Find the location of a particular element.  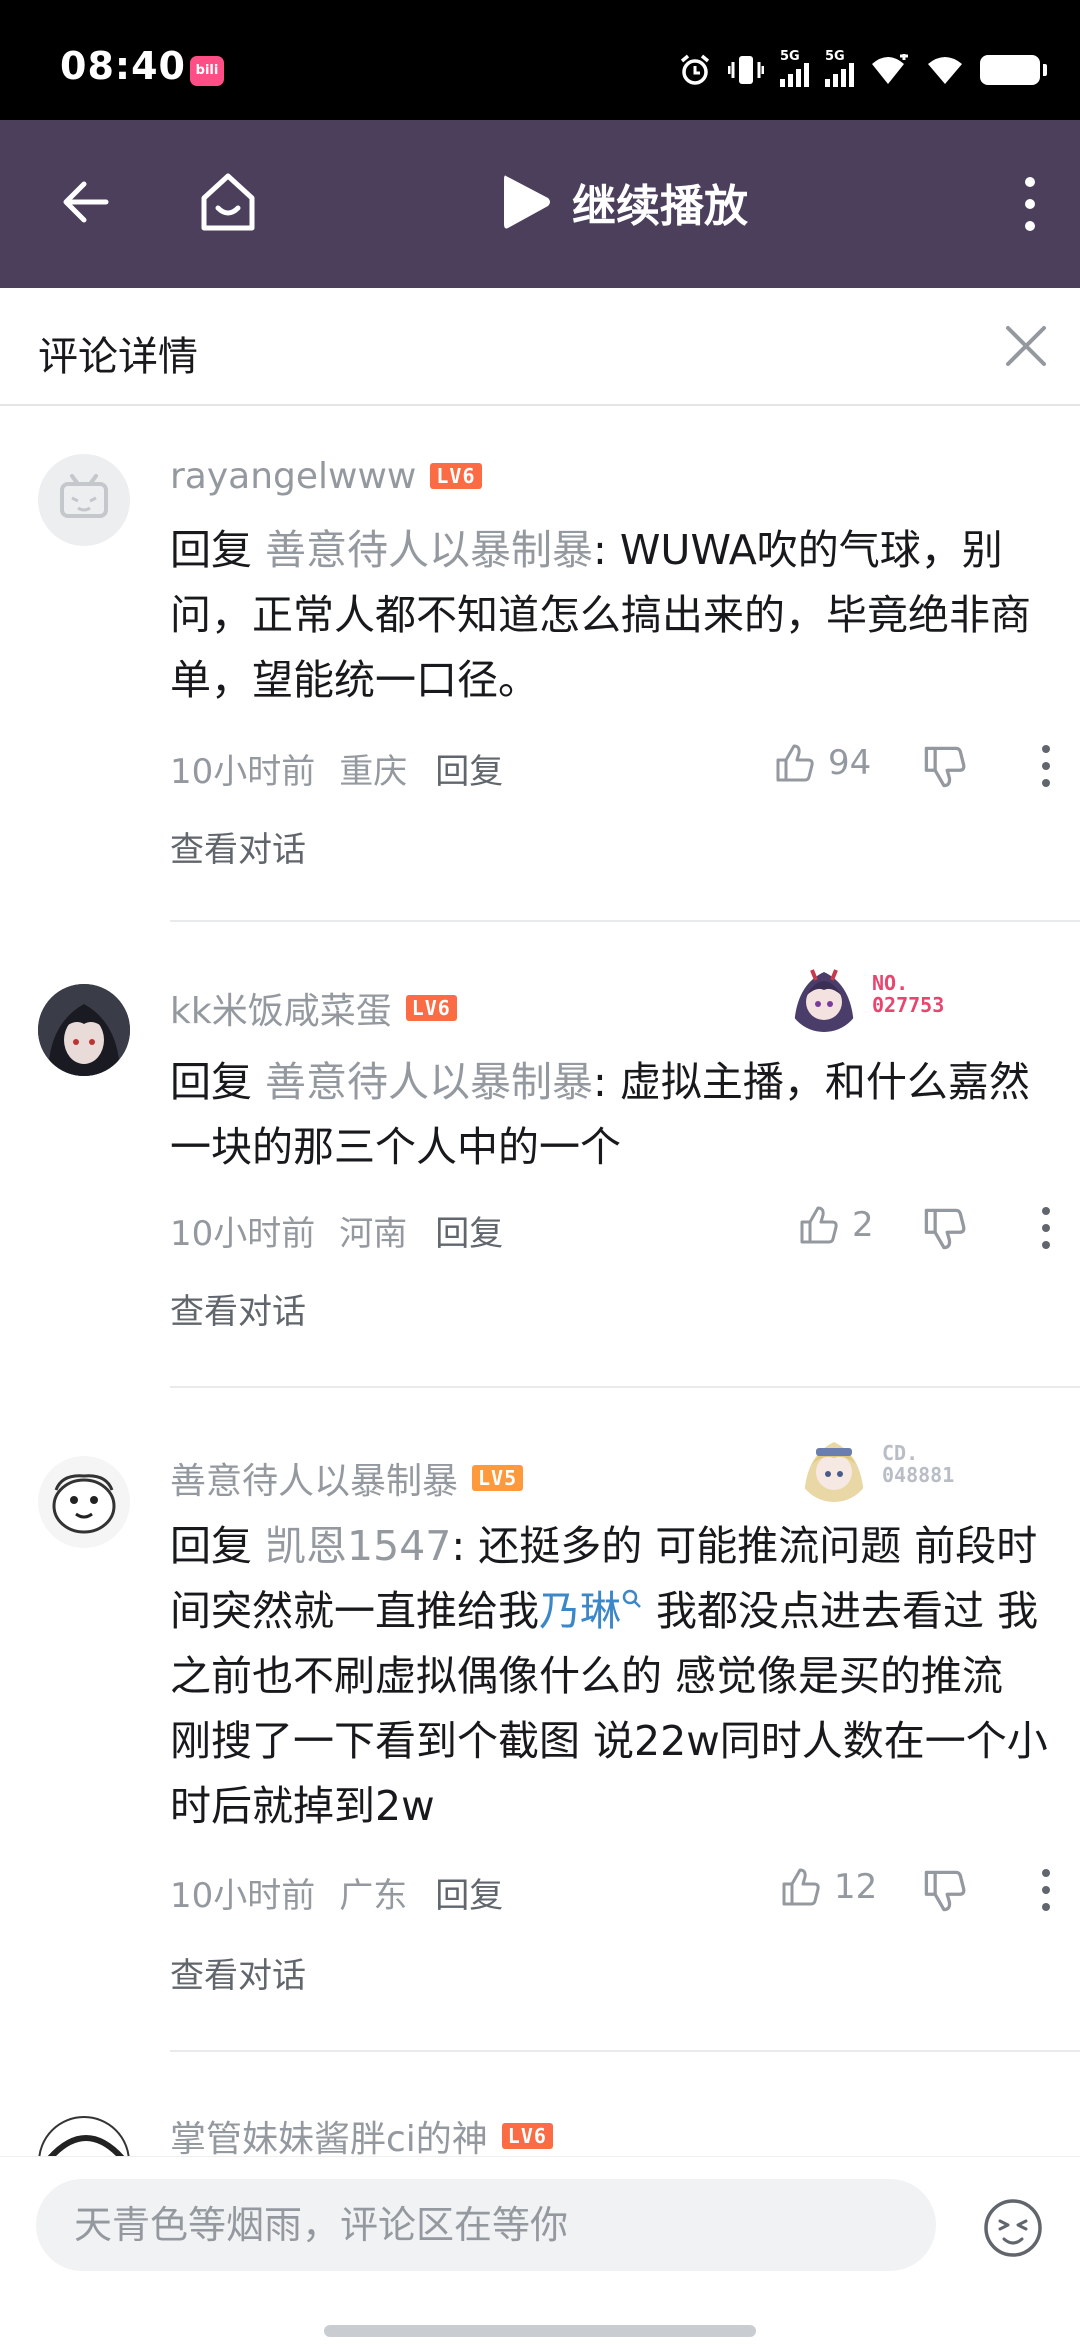

comment-detail-header: 评论详情 is located at coordinates (540, 347).